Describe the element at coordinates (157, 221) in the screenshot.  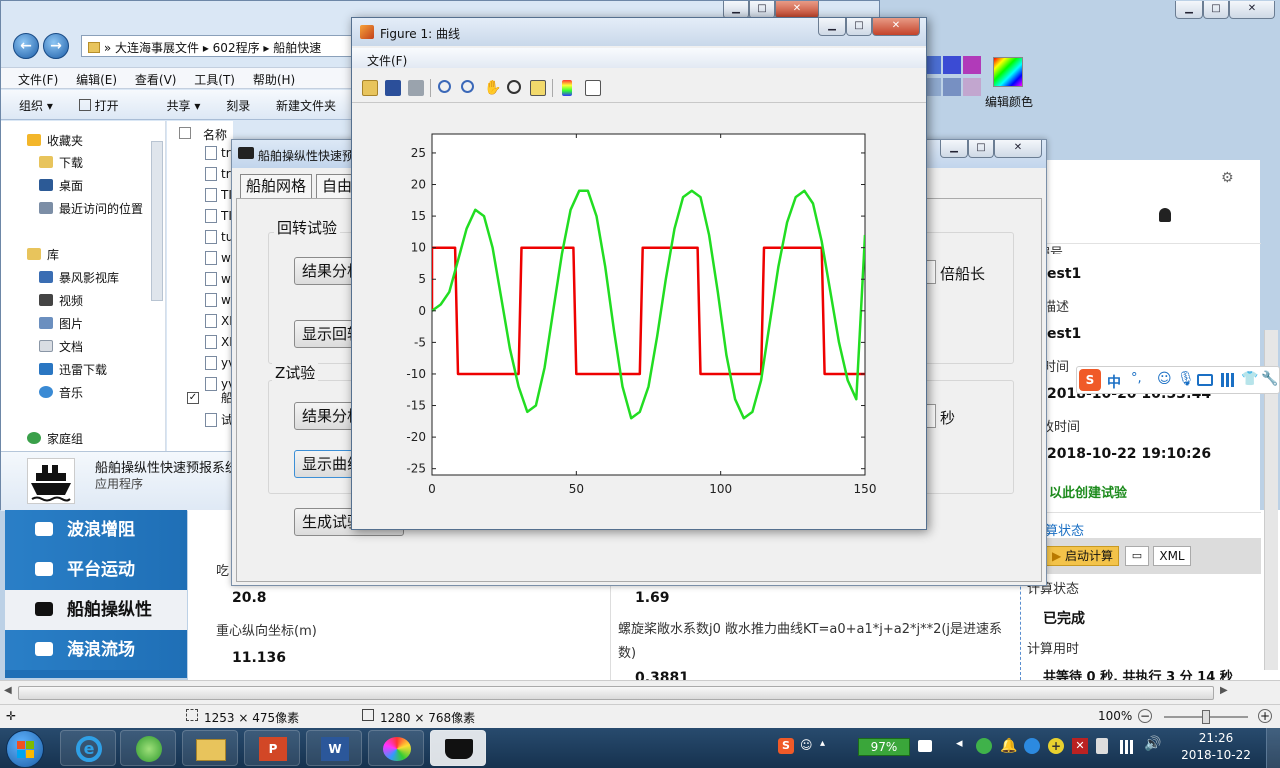
I see `nav-scrollbar` at that location.